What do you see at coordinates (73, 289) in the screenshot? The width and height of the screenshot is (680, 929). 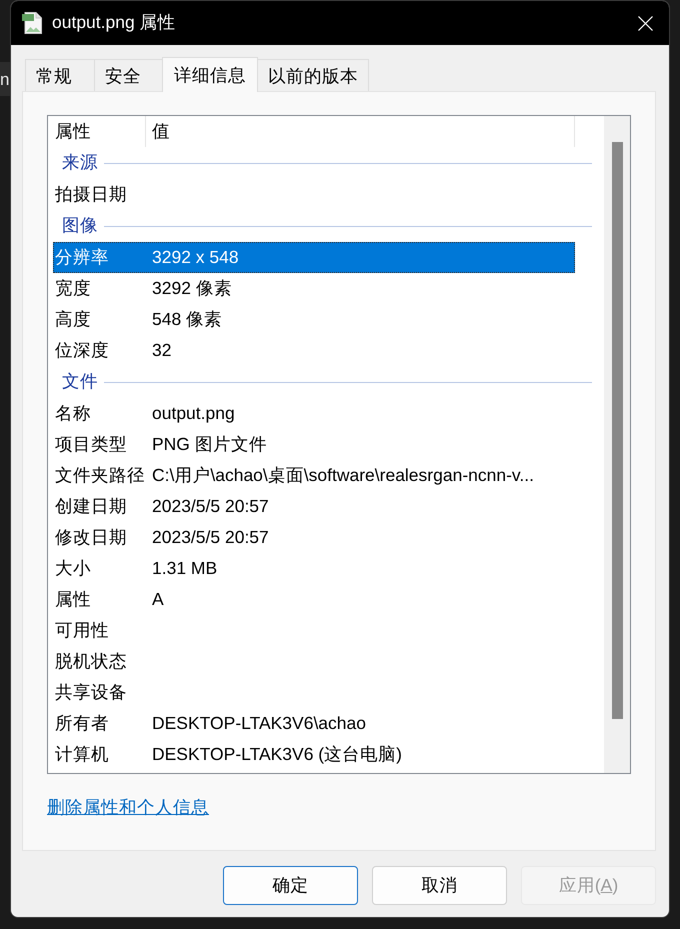 I see `property-name: 宽度` at bounding box center [73, 289].